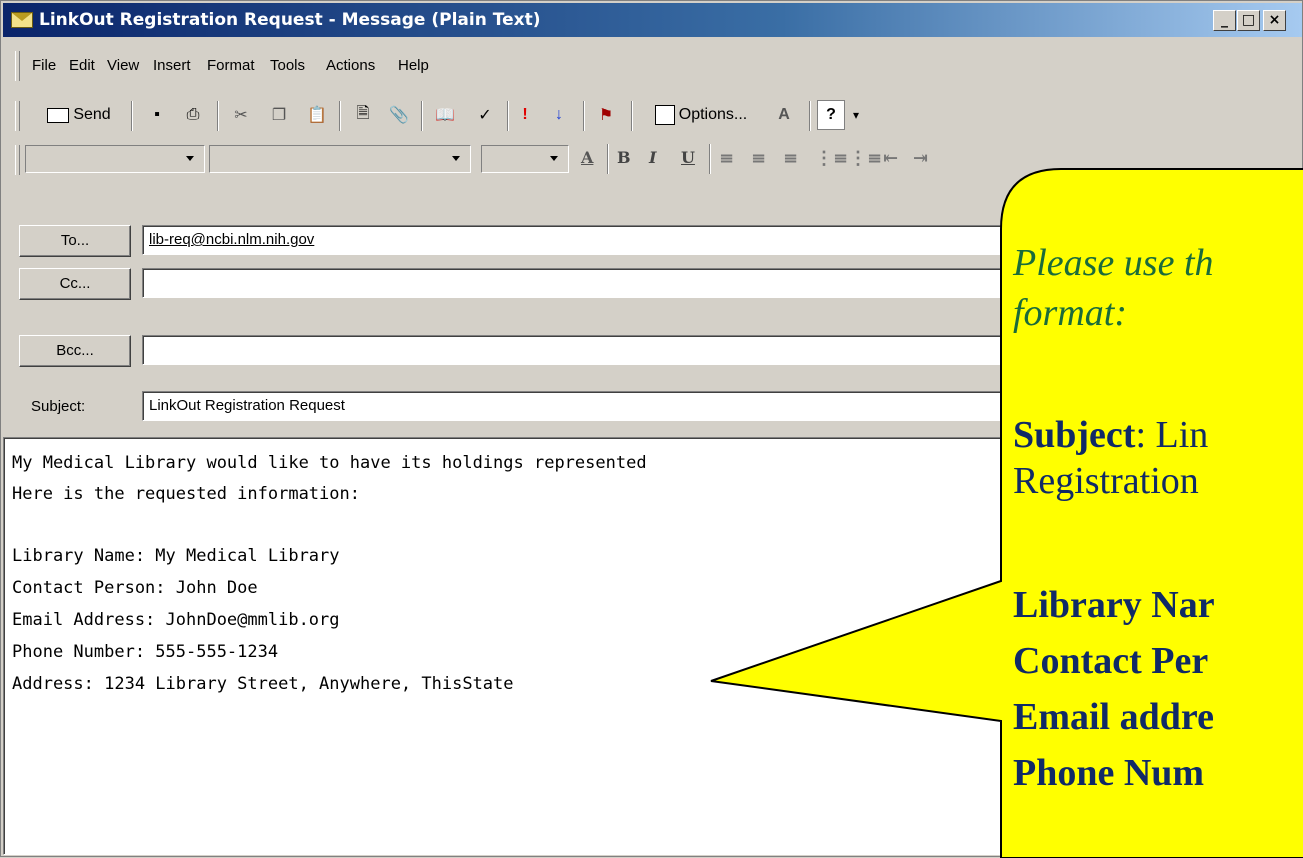  Describe the element at coordinates (1114, 605) in the screenshot. I see `callout-field-library: Library Nar` at that location.